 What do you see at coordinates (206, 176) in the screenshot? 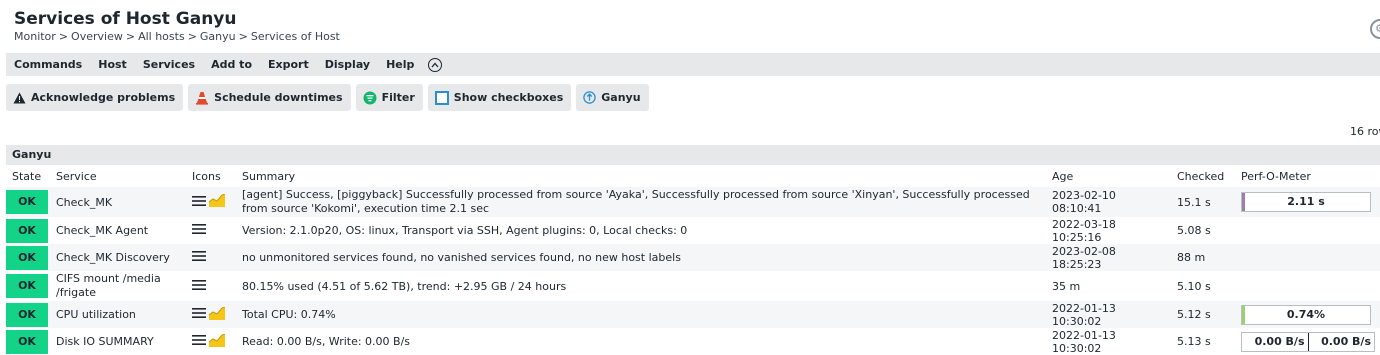
I see `column-header-icons: Icons` at bounding box center [206, 176].